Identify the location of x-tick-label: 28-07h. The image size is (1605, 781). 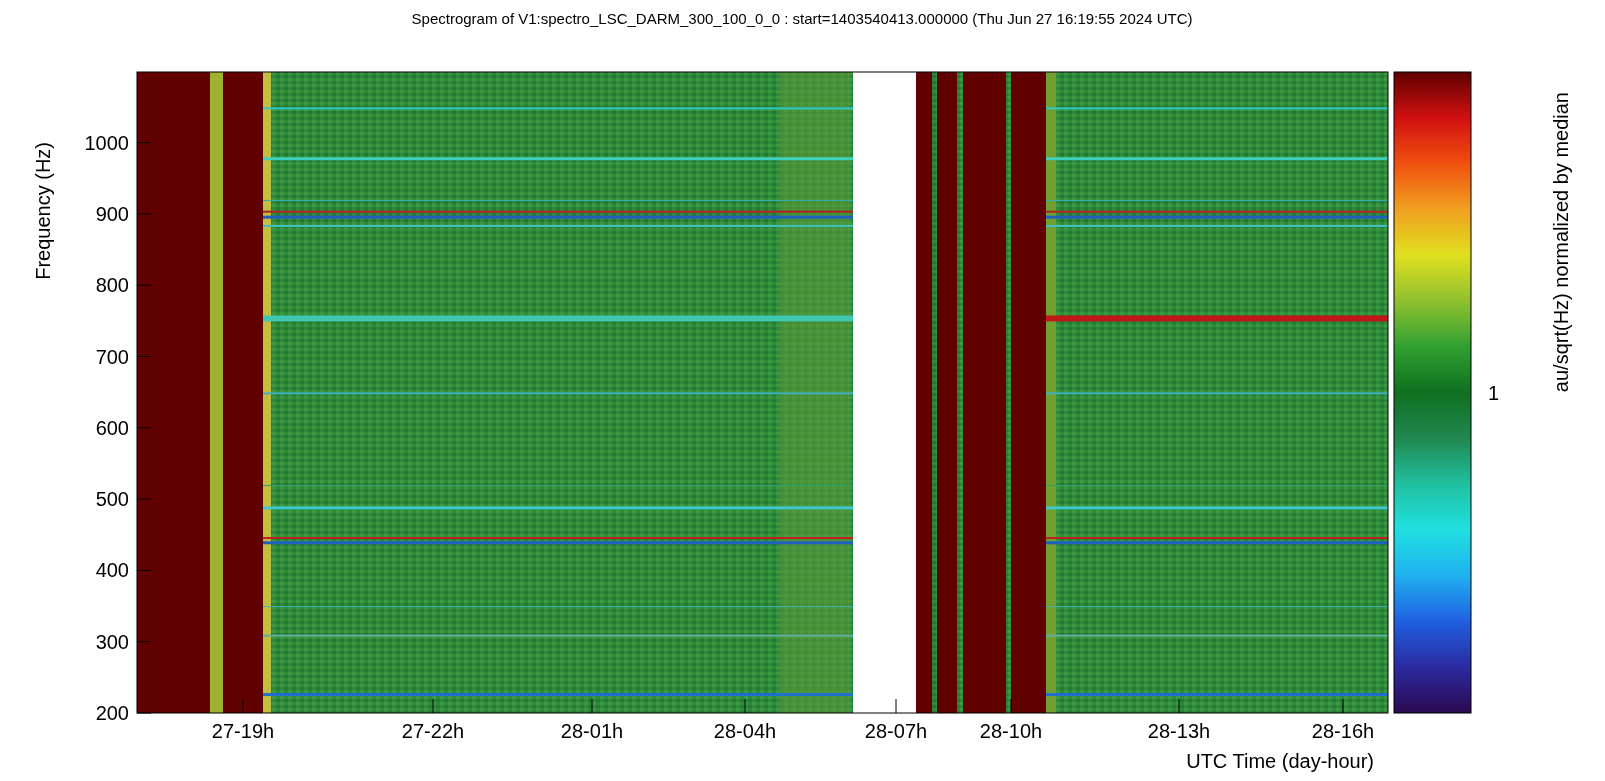
(896, 731).